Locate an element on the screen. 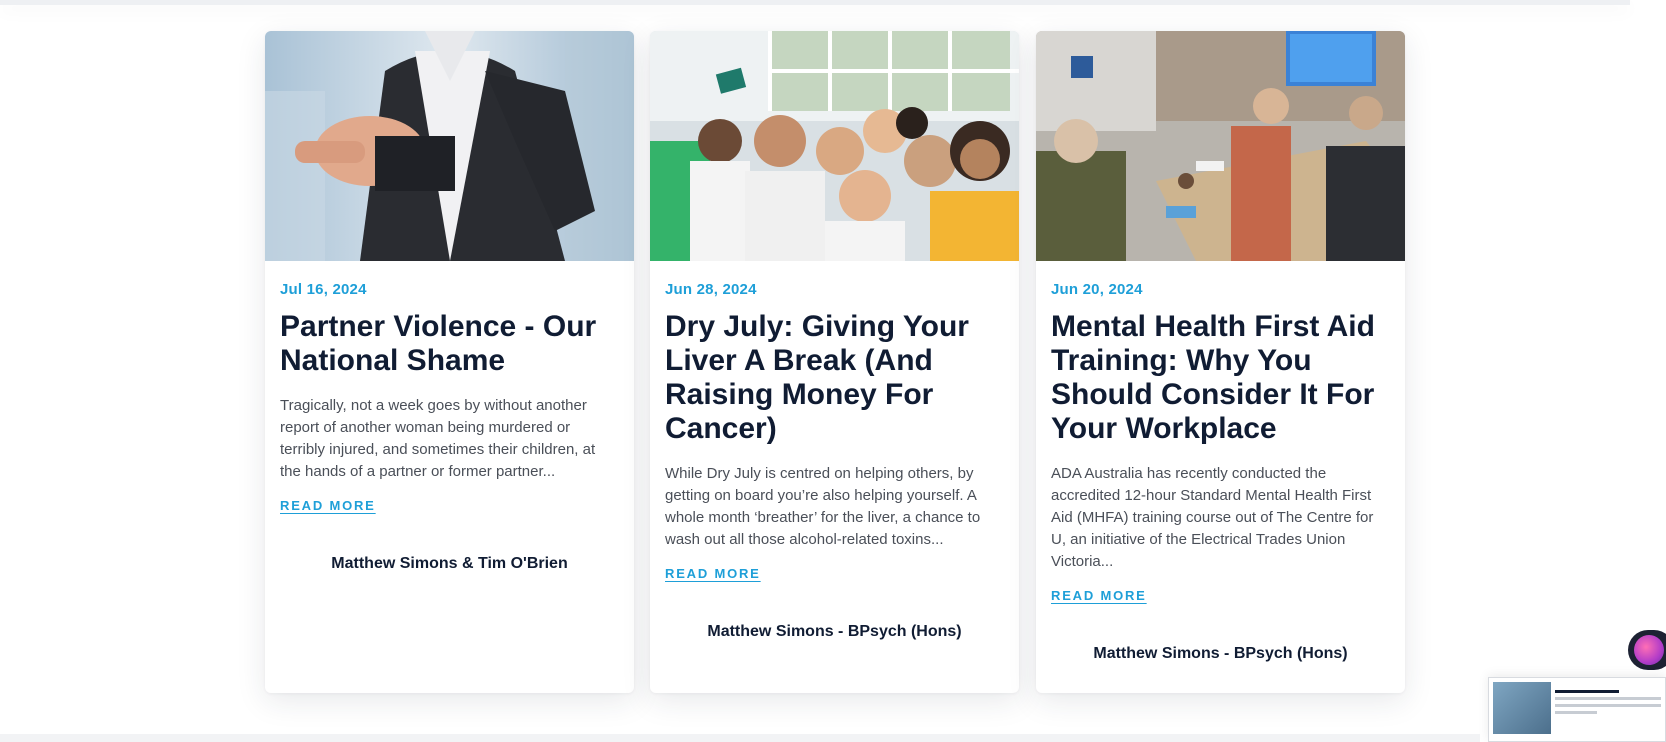 Image resolution: width=1666 pixels, height=742 pixels. training-room-photo is located at coordinates (1220, 146).